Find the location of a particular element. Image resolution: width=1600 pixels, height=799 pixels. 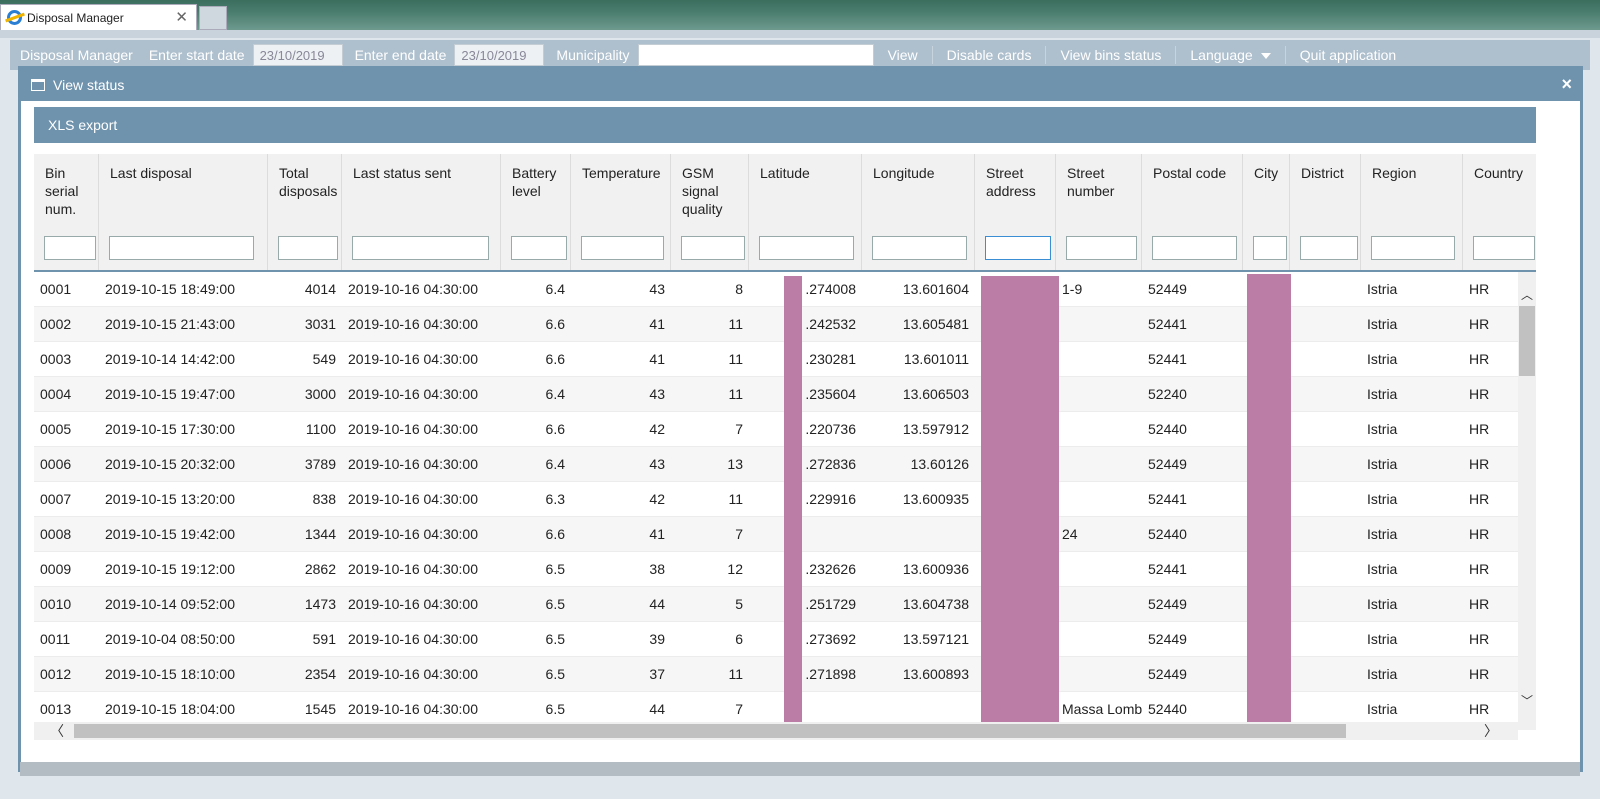

xls-export-button: XLS export is located at coordinates (785, 125).